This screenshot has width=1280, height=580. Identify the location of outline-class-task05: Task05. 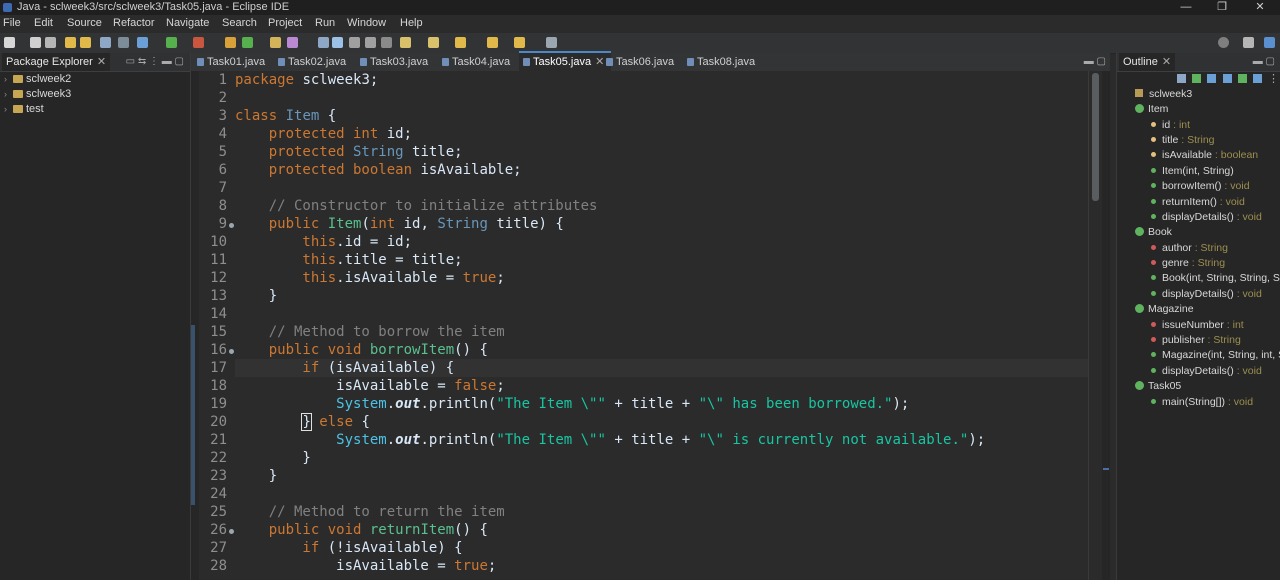
(1158, 387).